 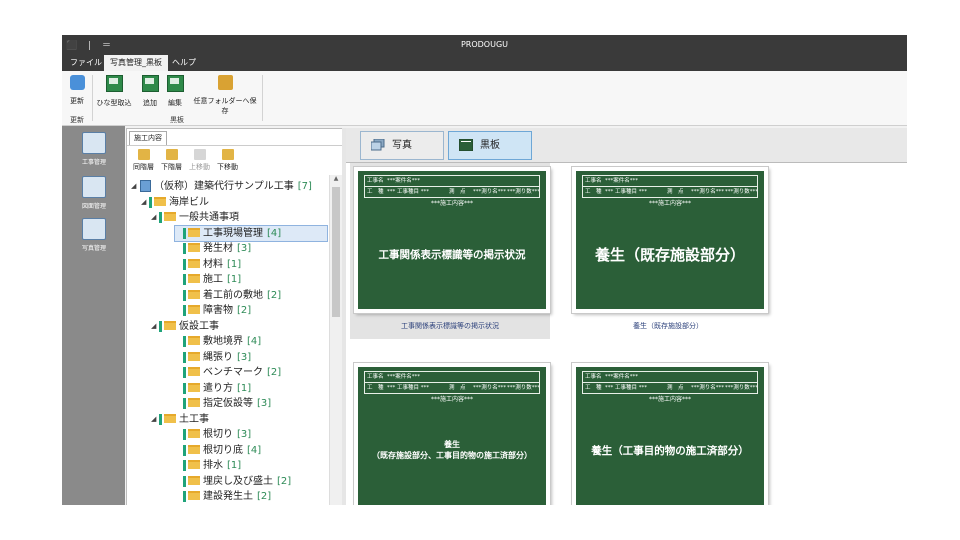 I want to click on ribbon: 更新 更新 ひな型取込 追加 編集 任意フォルダーへ保存 黒板, so click(x=484, y=98).